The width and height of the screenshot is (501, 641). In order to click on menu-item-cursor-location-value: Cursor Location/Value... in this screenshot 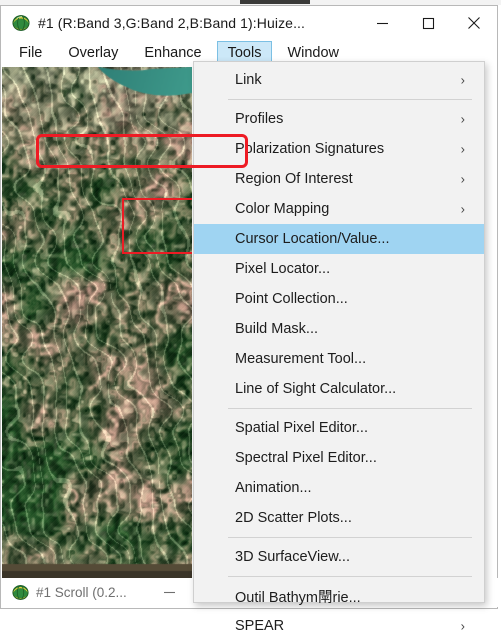, I will do `click(339, 239)`.